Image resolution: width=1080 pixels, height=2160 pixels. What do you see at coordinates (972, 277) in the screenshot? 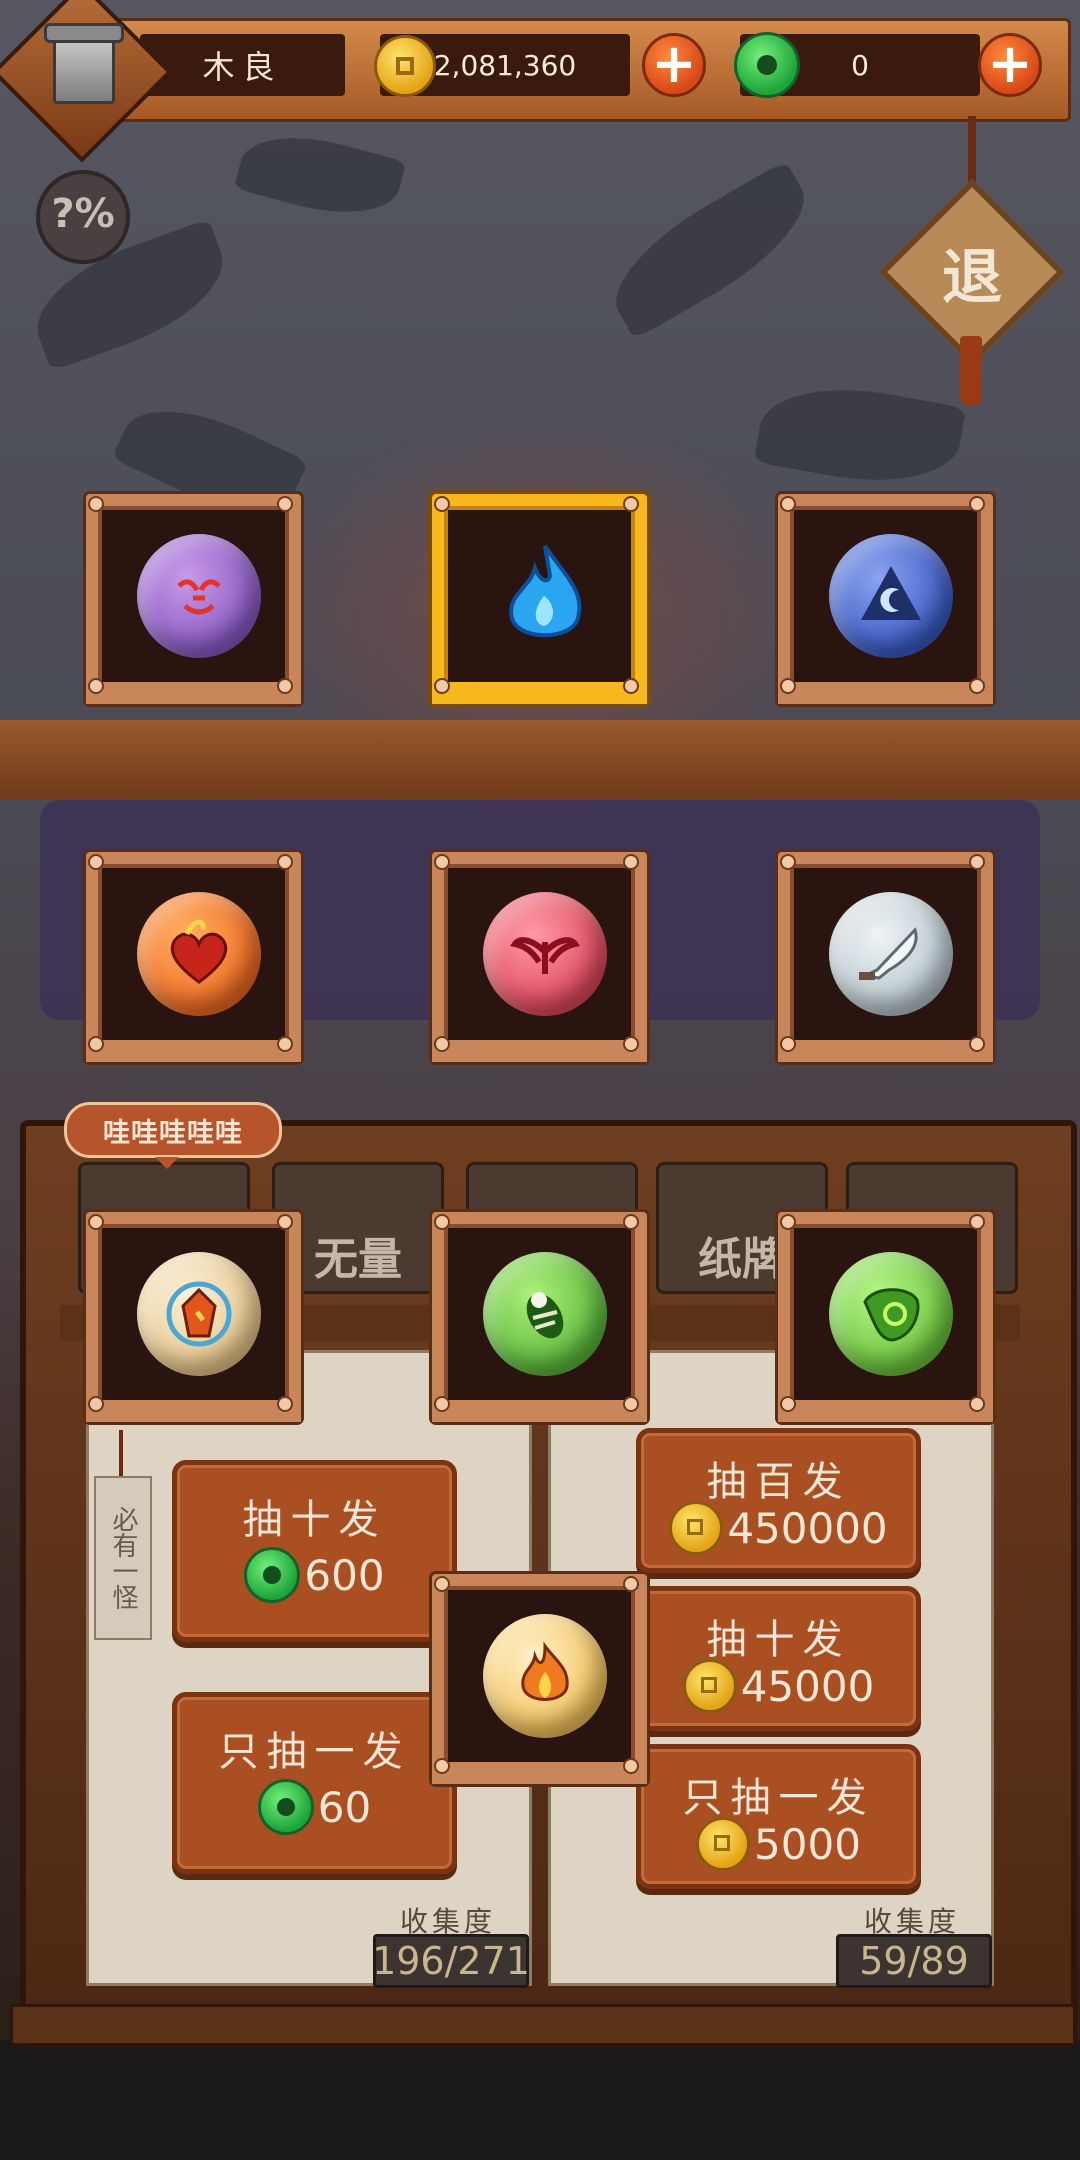
I see `exit-label: 退` at bounding box center [972, 277].